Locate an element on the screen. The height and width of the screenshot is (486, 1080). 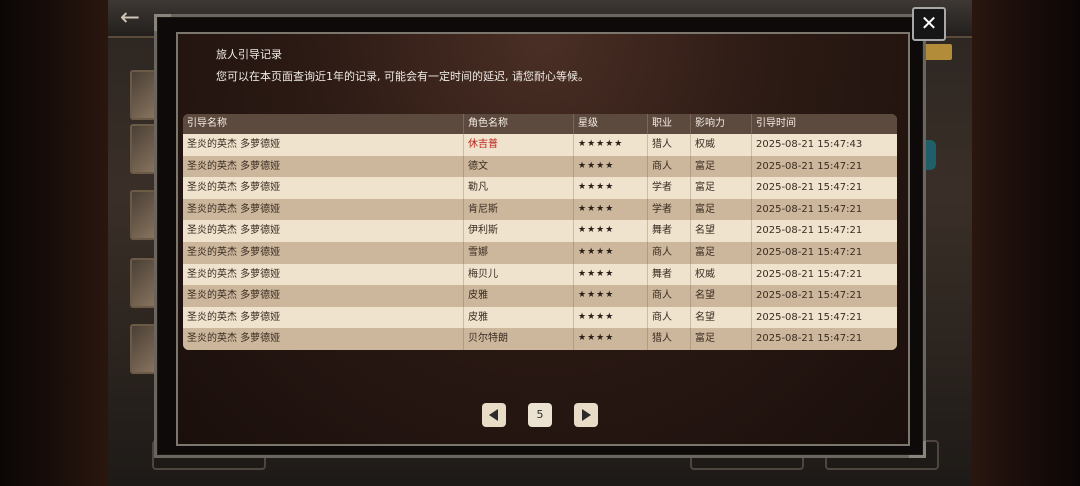
table-row: 圣炎的英杰 多萝德娅 德文 ★★★★ 商人 富足 2025-08-21 15:47:21 is located at coordinates (540, 166).